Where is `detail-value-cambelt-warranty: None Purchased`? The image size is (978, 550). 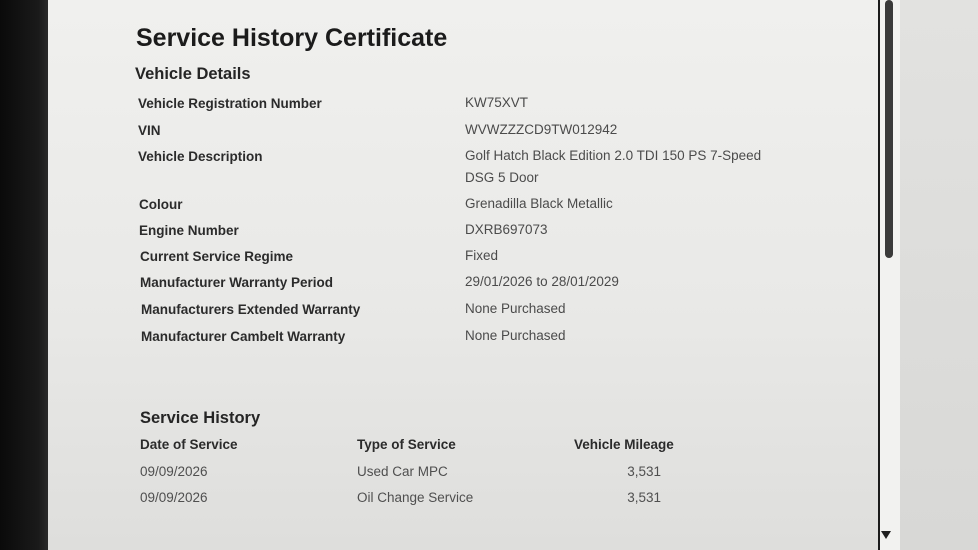 detail-value-cambelt-warranty: None Purchased is located at coordinates (515, 335).